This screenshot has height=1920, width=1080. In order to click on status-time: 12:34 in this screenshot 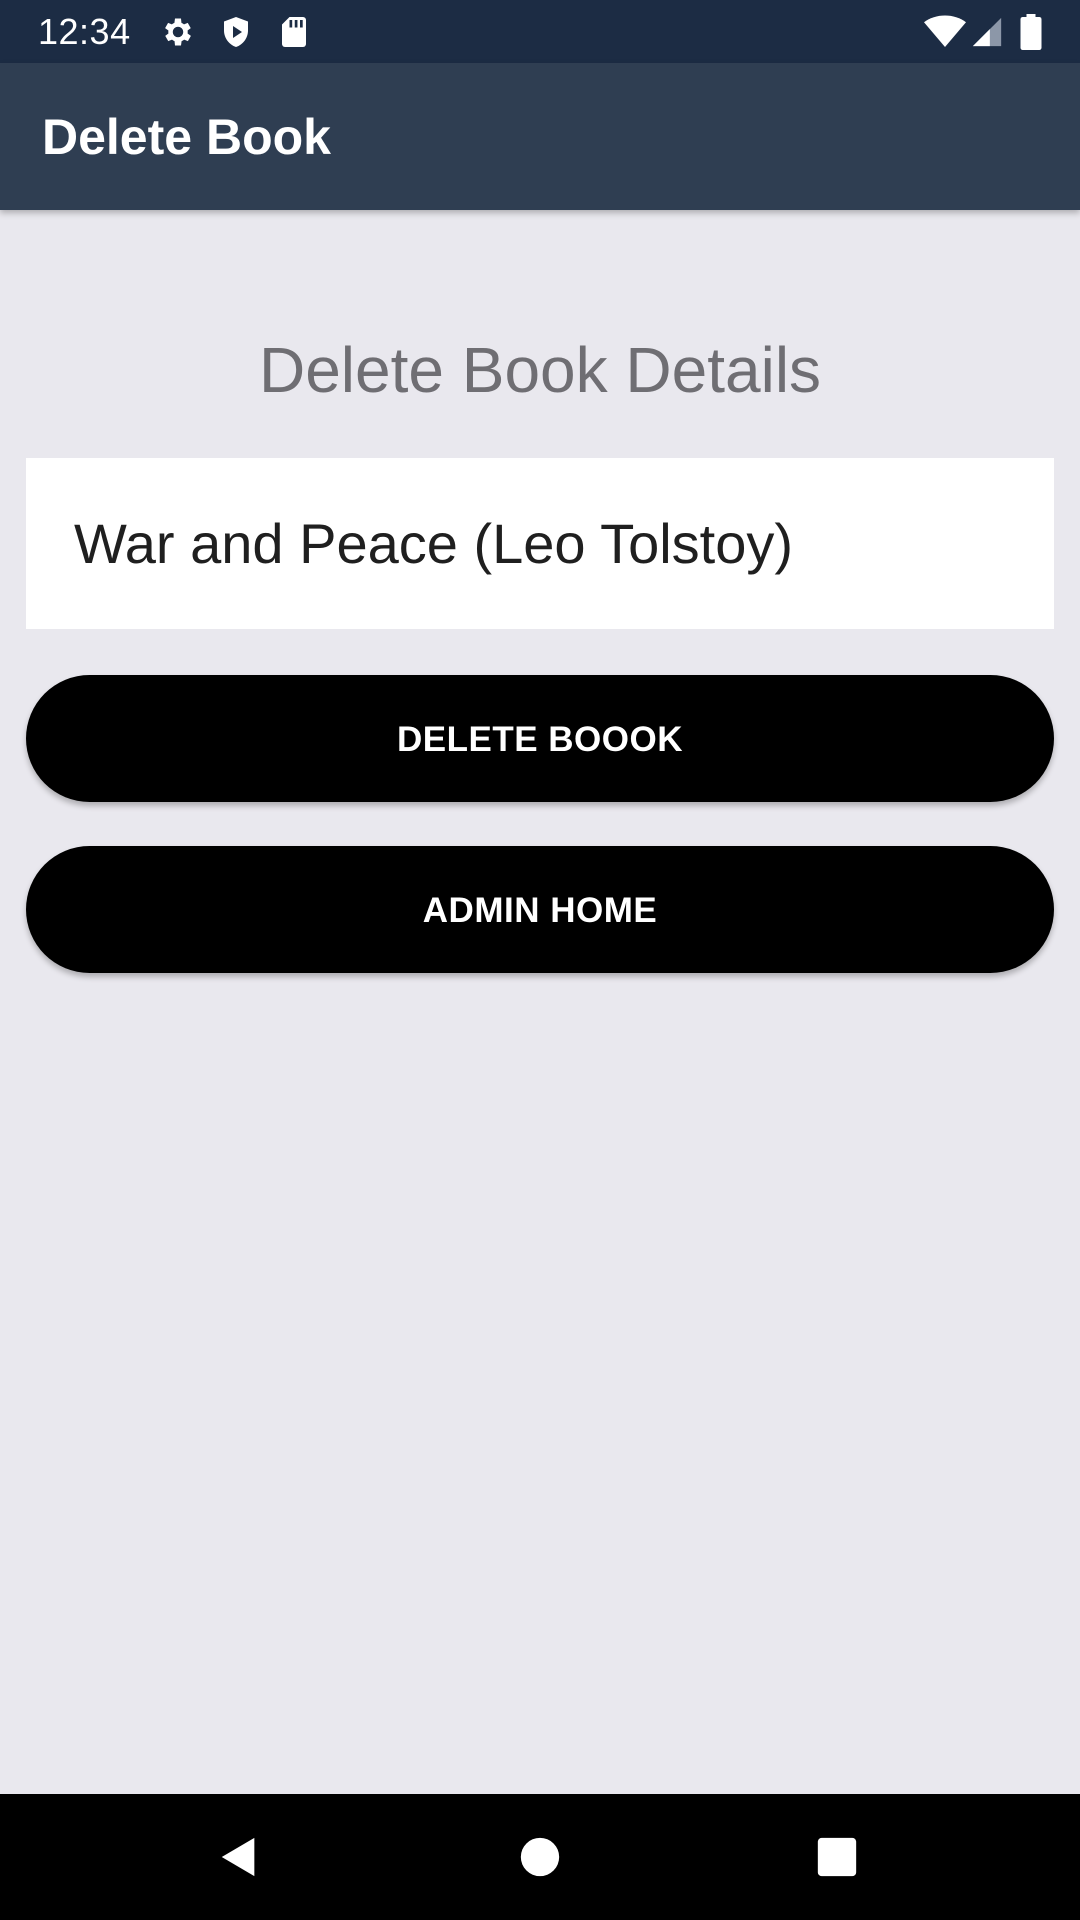, I will do `click(84, 31)`.